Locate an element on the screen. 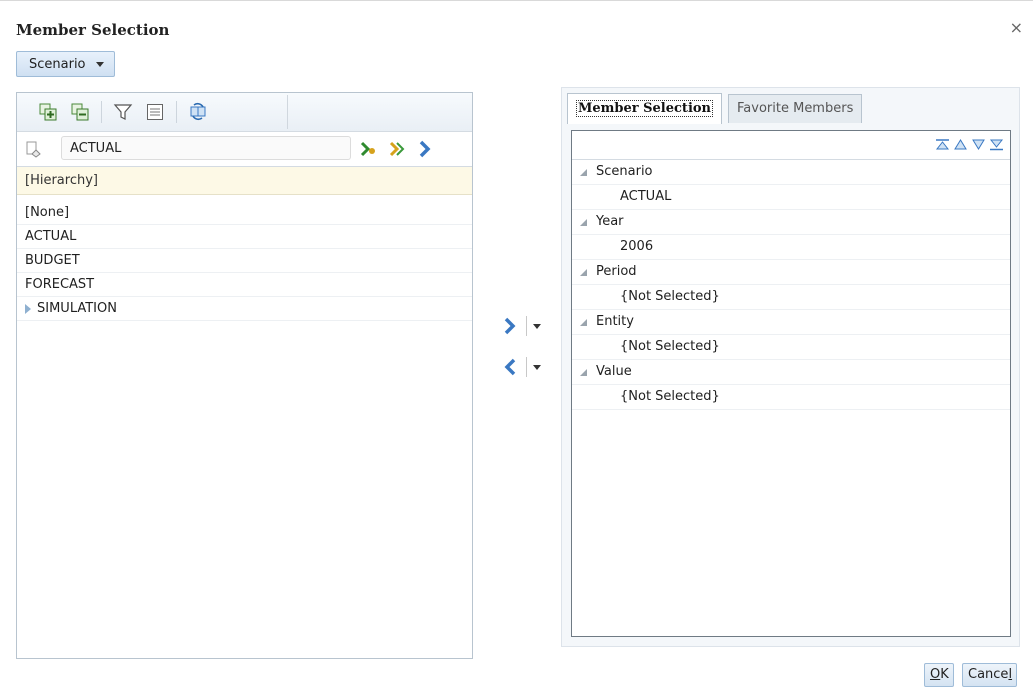 This screenshot has width=1033, height=687. search-forward-icon is located at coordinates (426, 149).